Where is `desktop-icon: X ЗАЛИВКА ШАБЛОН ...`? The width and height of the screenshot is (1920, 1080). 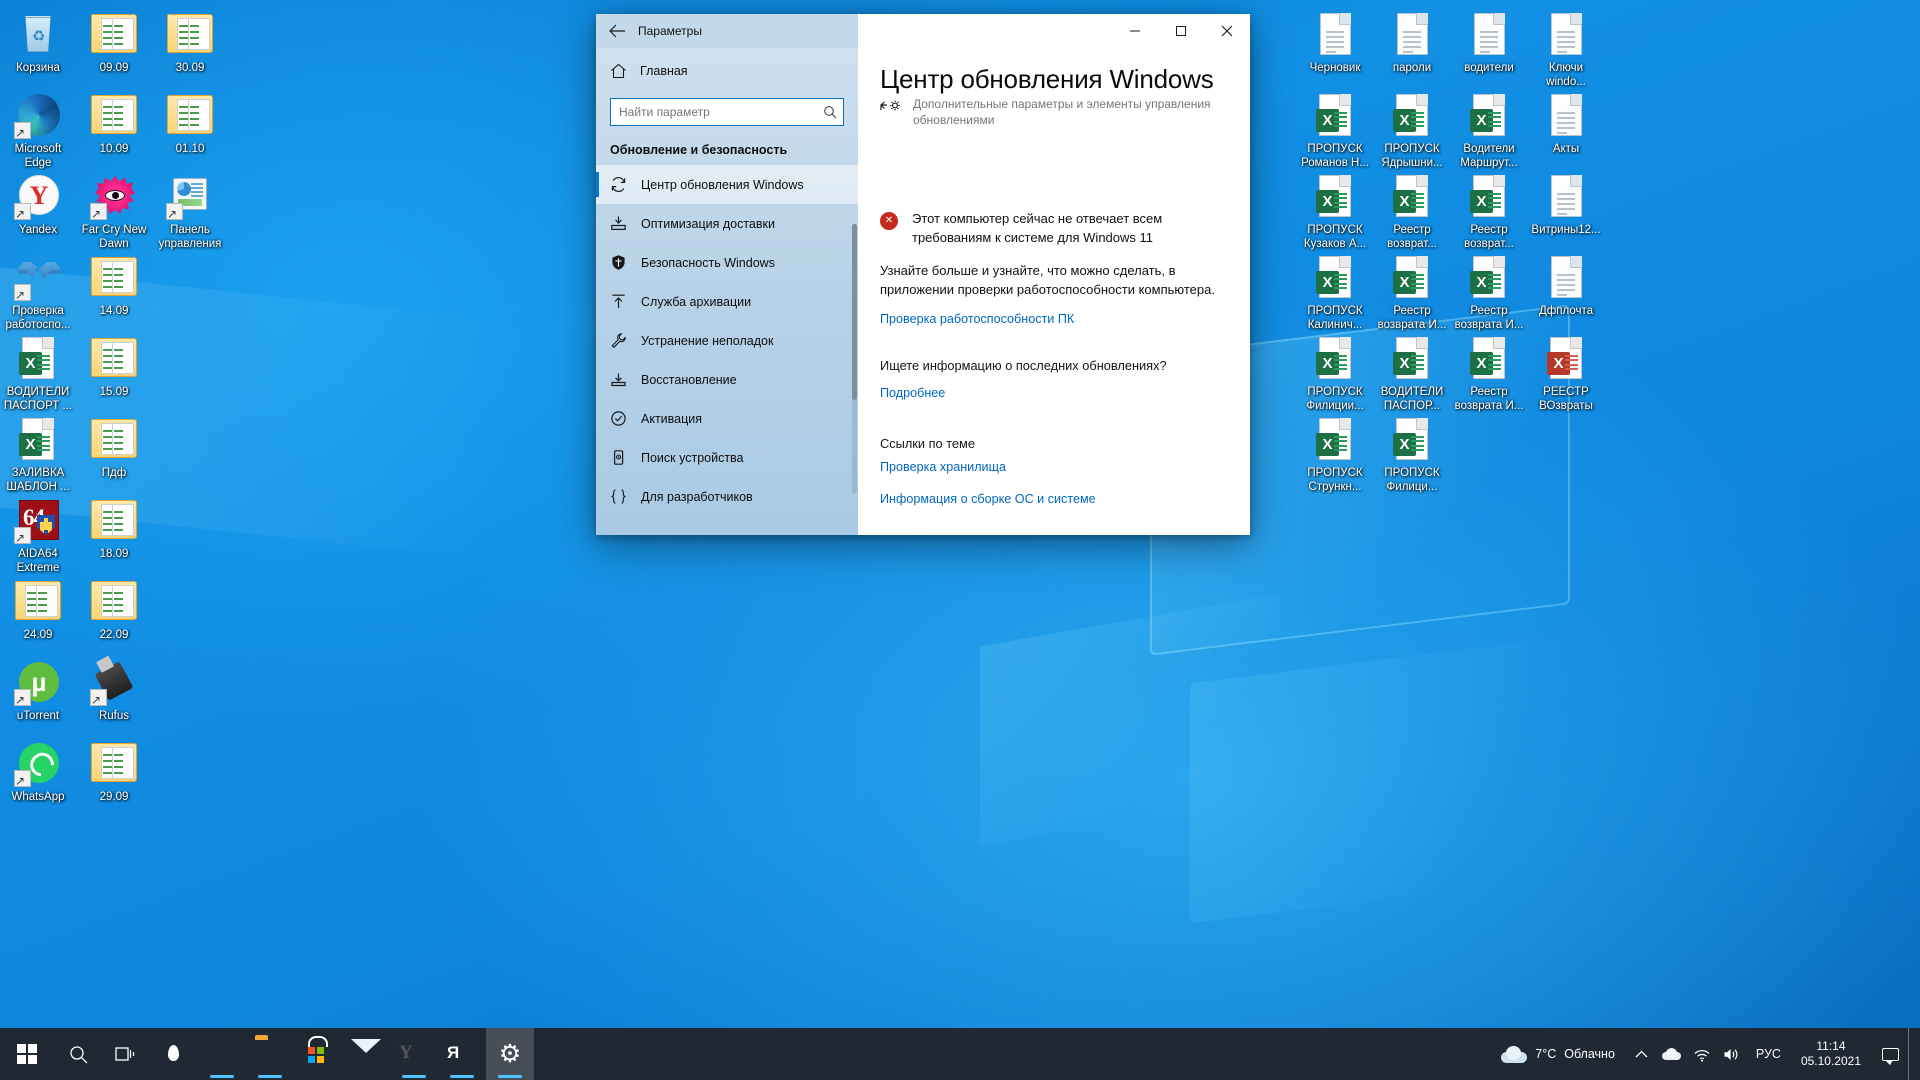
desktop-icon: X ЗАЛИВКА ШАБЛОН ... is located at coordinates (38, 454).